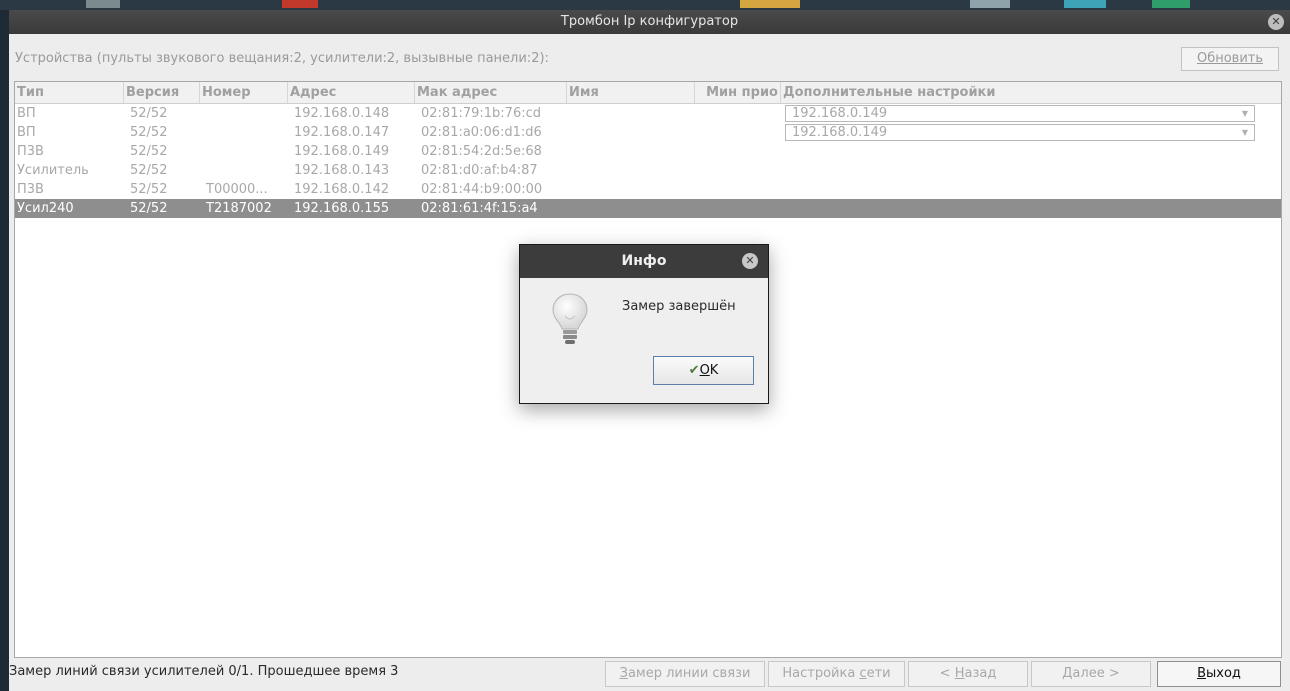 The width and height of the screenshot is (1290, 691). I want to click on cell-mac: 02:81:d0:af:b4:87, so click(479, 170).